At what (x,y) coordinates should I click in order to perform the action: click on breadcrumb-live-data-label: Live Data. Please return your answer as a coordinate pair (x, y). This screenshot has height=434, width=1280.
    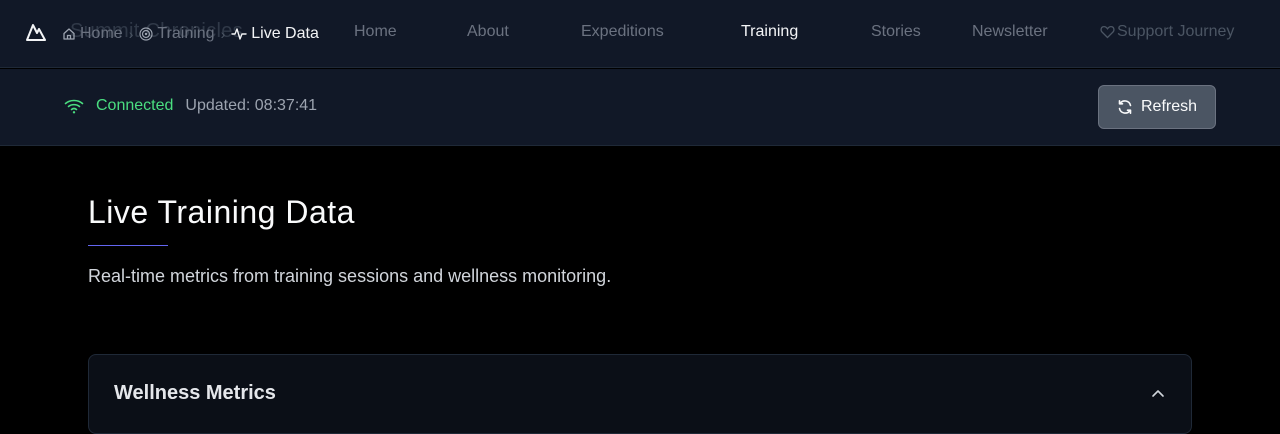
    Looking at the image, I should click on (285, 33).